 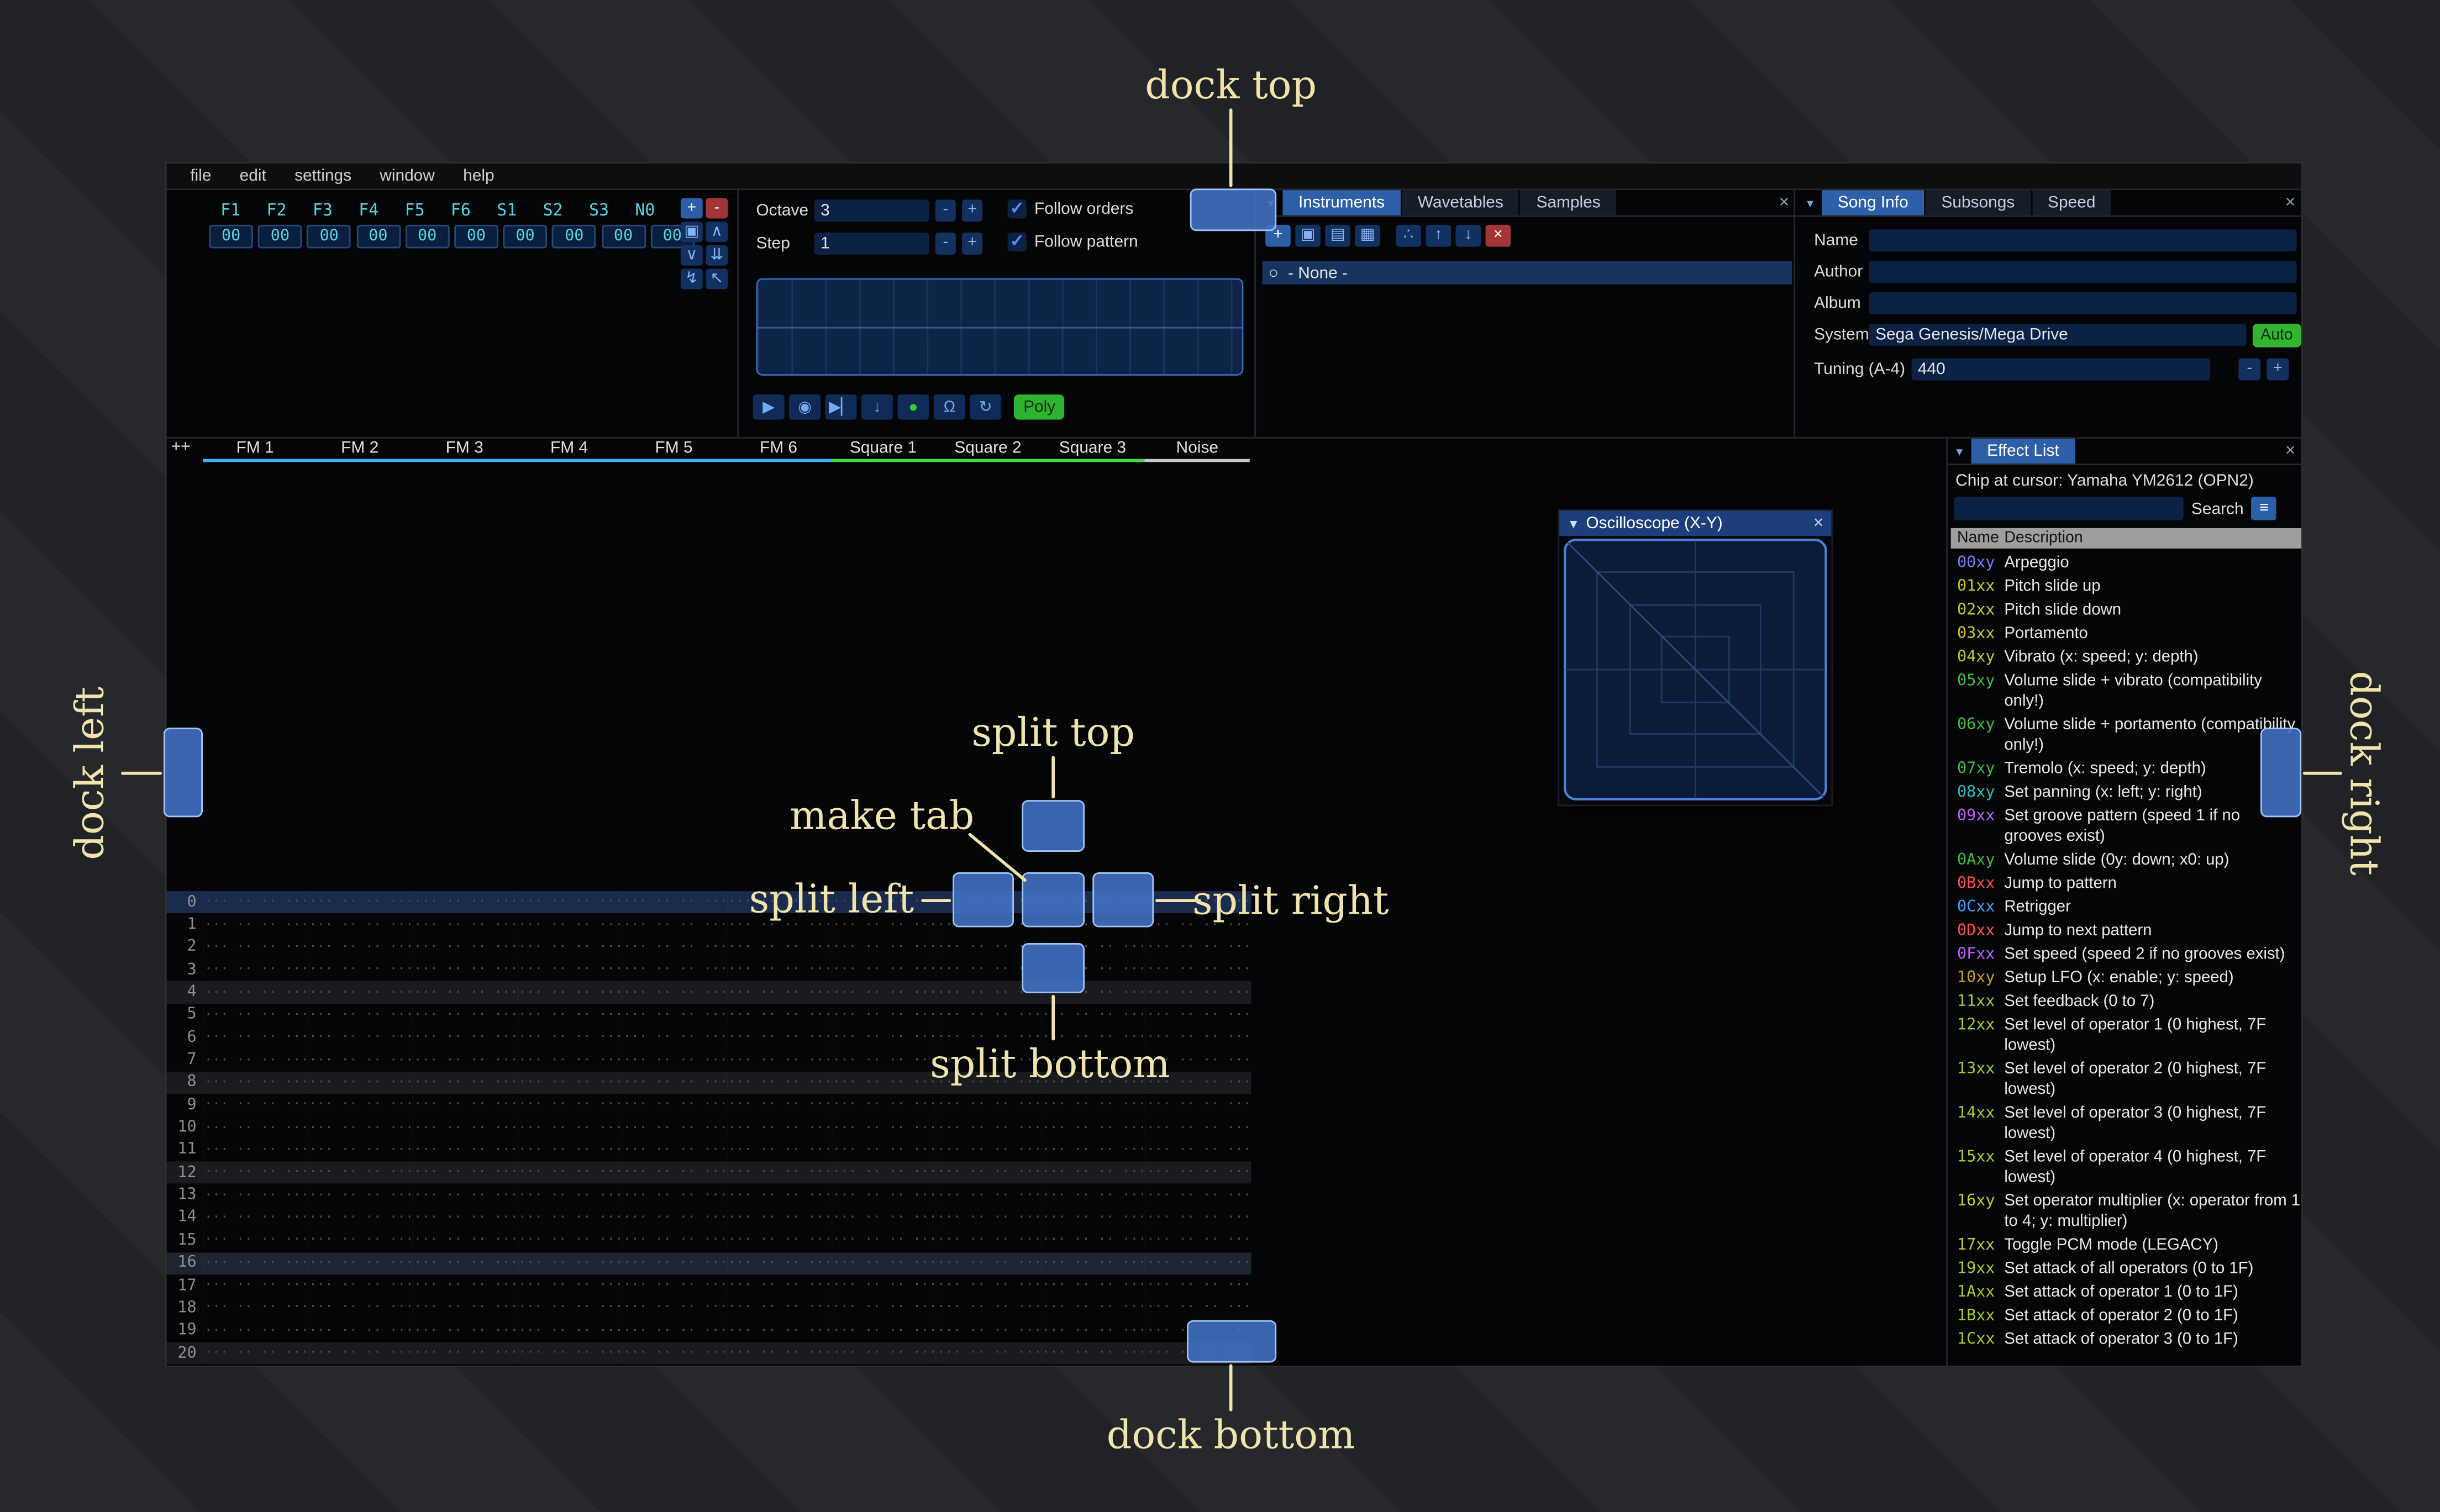 I want to click on channel-header: Square 2, so click(x=987, y=450).